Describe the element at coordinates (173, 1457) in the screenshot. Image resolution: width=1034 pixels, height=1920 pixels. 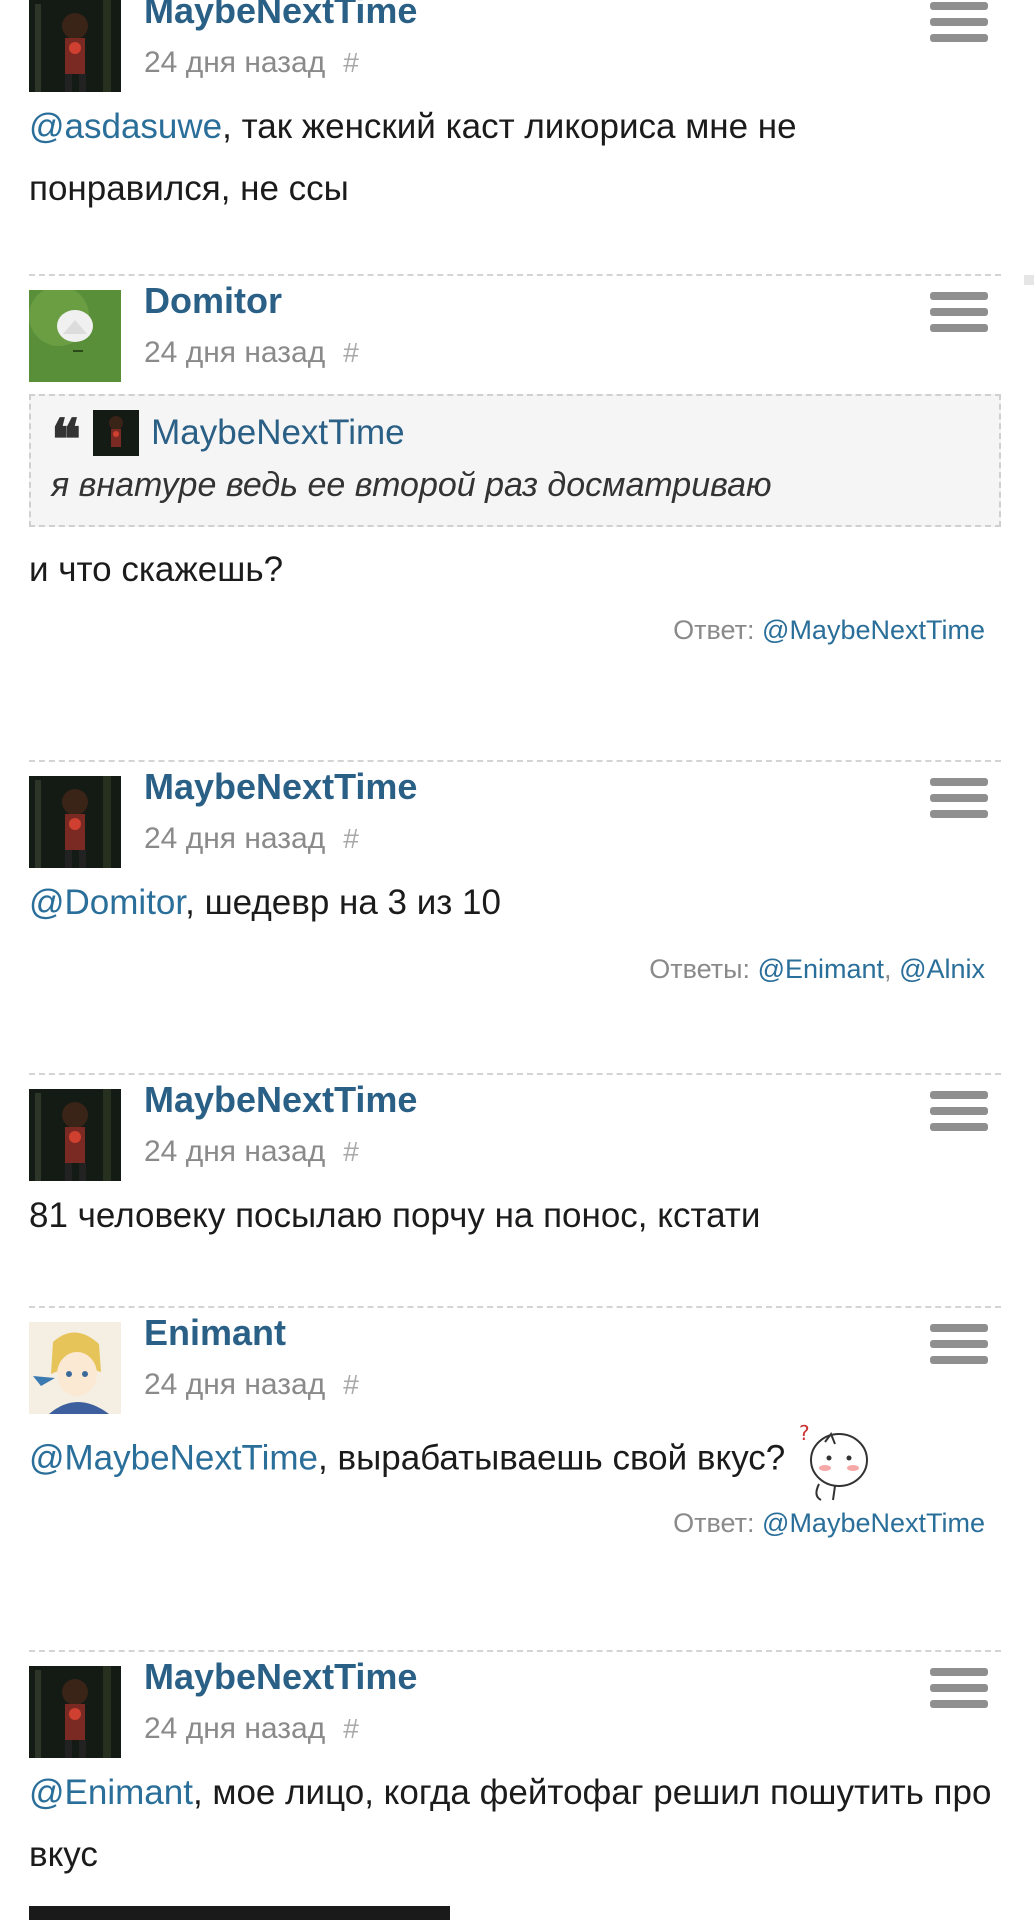
I see `mention-link: @MaybeNextTime` at that location.